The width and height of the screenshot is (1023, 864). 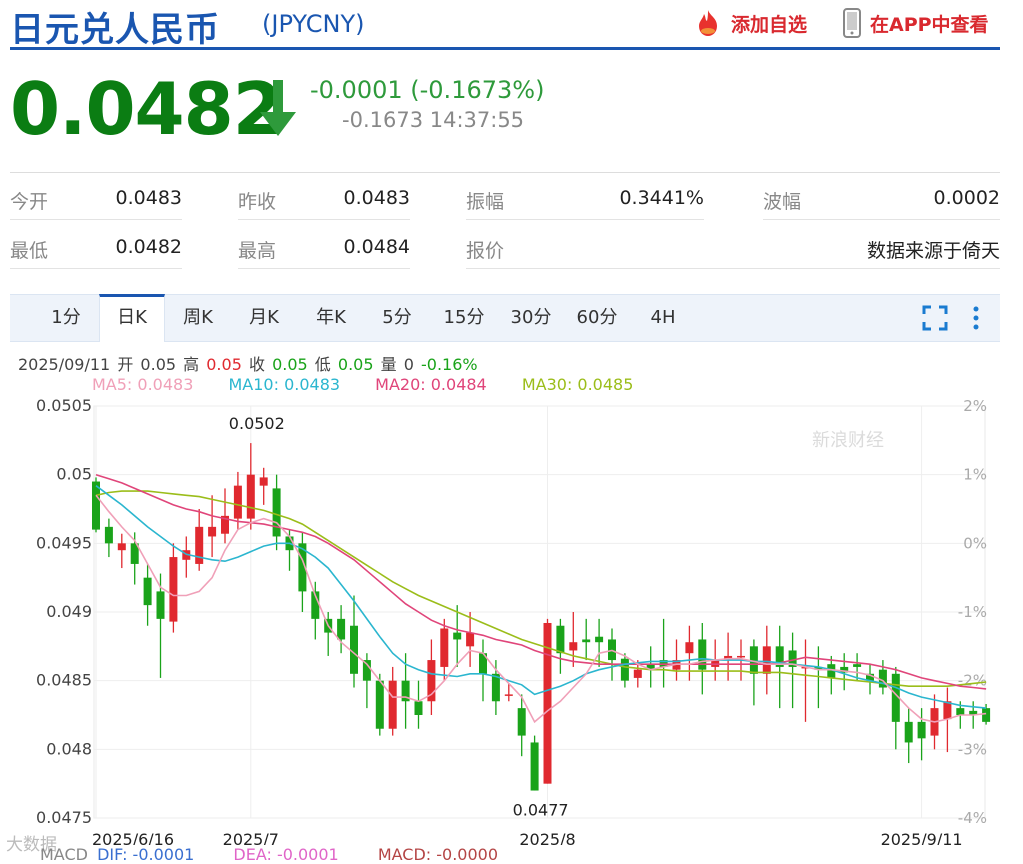 I want to click on extreme-price-label: 0.0477, so click(x=541, y=810).